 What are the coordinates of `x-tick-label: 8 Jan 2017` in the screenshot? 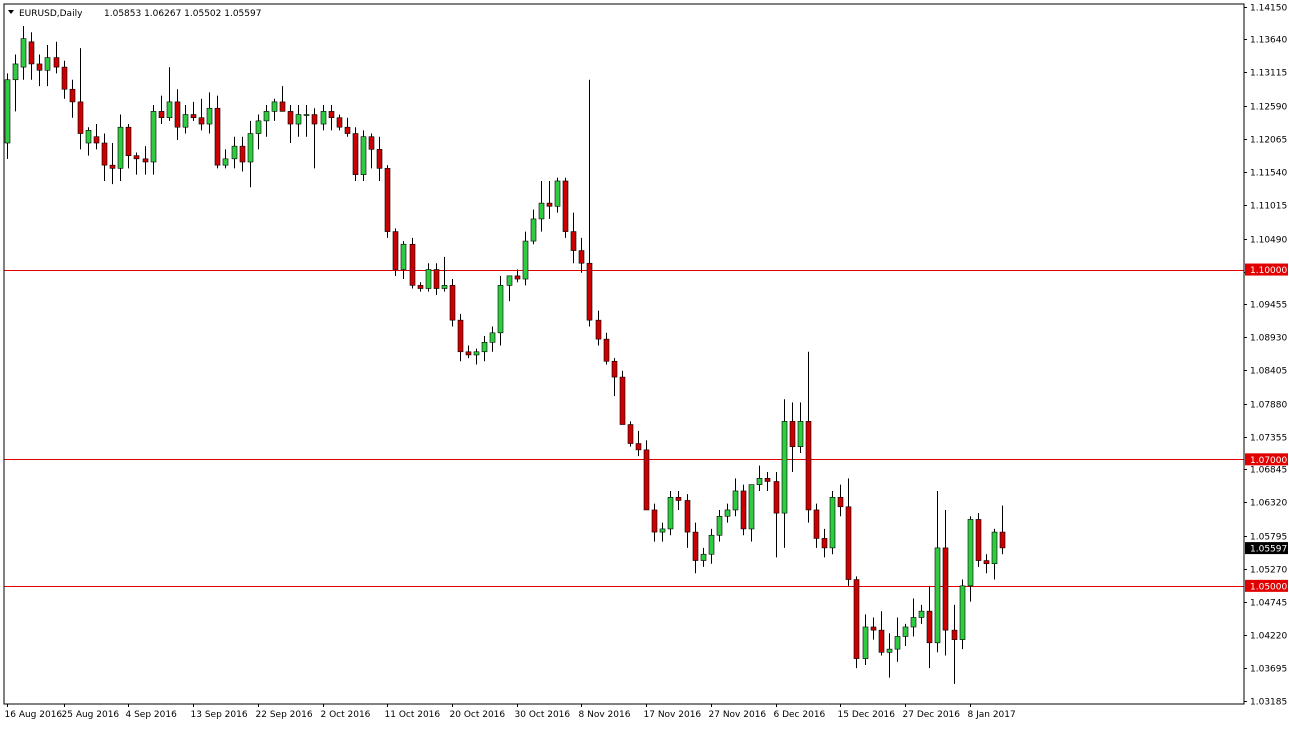 It's located at (992, 715).